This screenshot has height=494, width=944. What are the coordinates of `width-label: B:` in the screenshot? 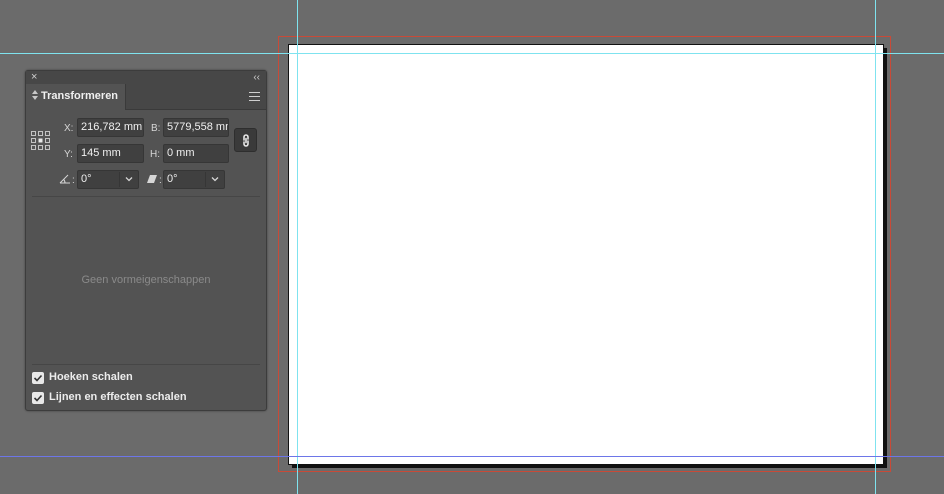 It's located at (156, 128).